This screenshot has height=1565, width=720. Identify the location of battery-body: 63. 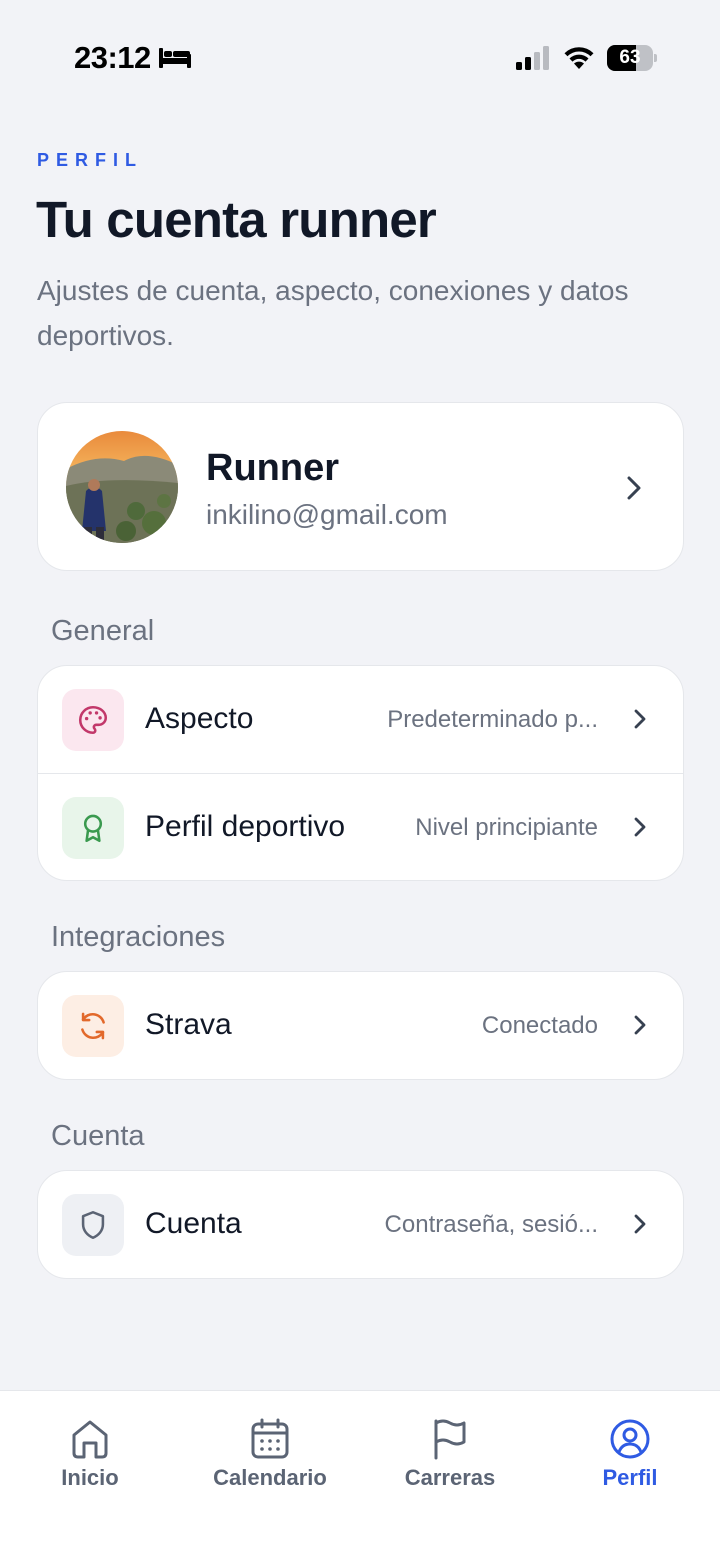
(630, 58).